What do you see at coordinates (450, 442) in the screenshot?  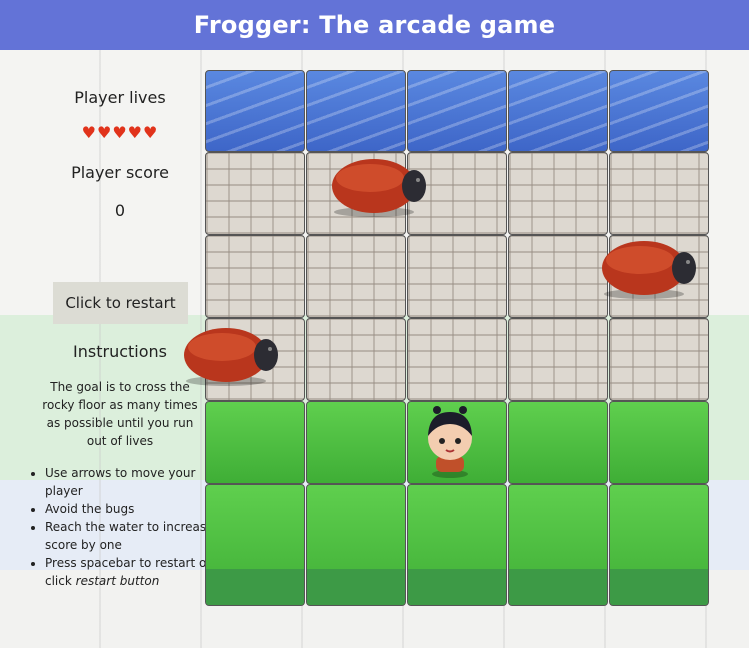 I see `player-character-icon` at bounding box center [450, 442].